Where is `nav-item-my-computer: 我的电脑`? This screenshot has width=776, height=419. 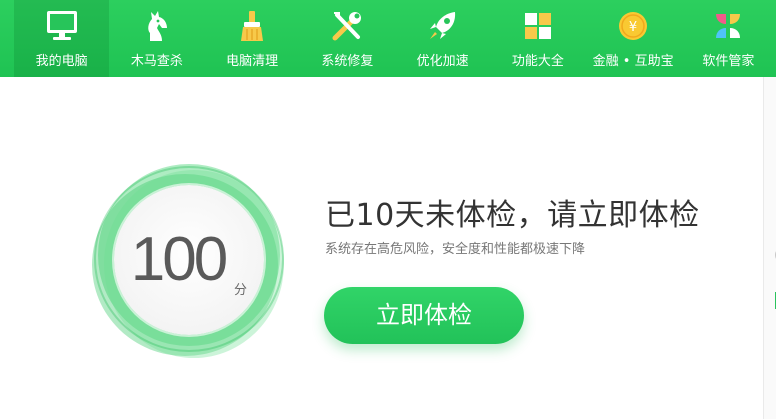 nav-item-my-computer: 我的电脑 is located at coordinates (62, 38).